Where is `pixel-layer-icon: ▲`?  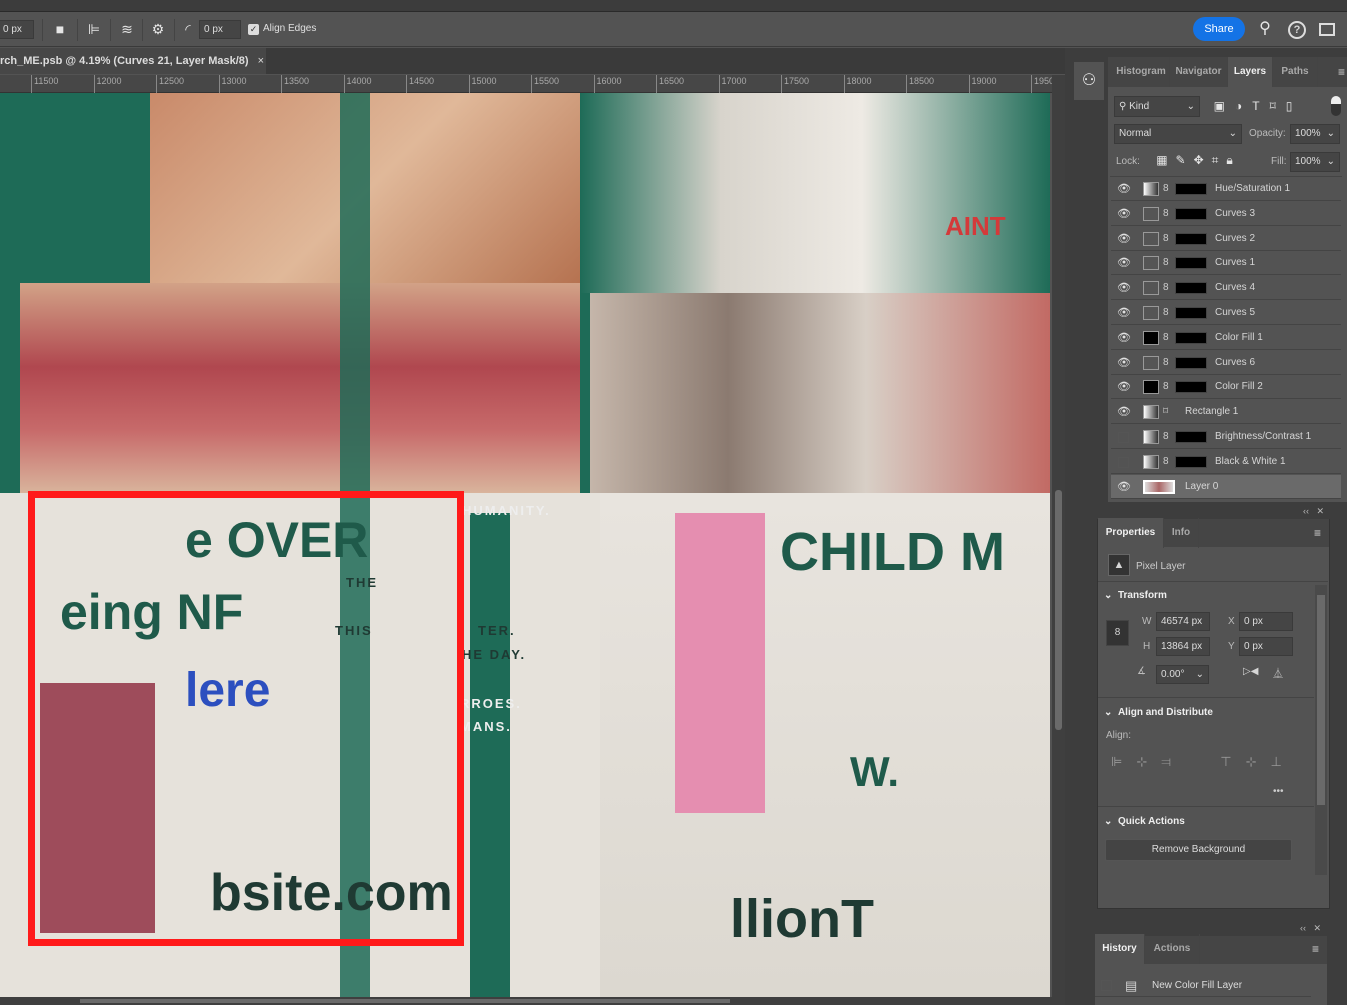 pixel-layer-icon: ▲ is located at coordinates (1119, 565).